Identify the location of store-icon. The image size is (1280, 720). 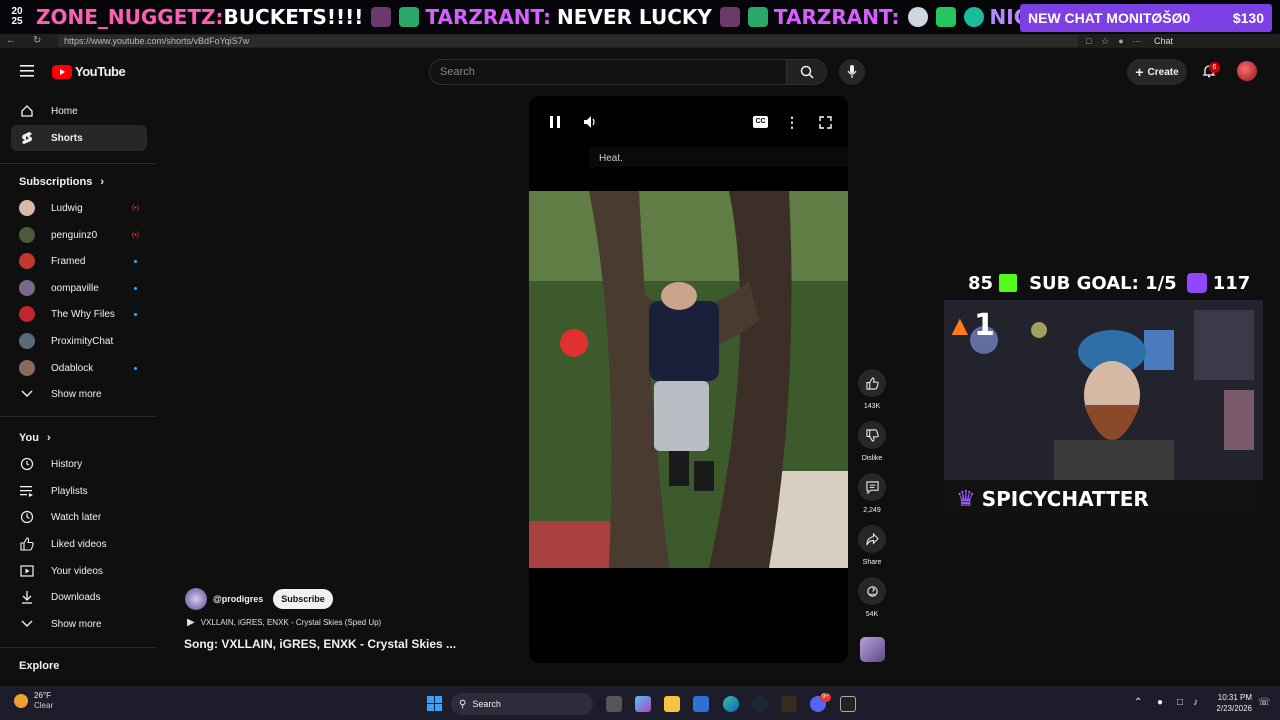
(701, 704).